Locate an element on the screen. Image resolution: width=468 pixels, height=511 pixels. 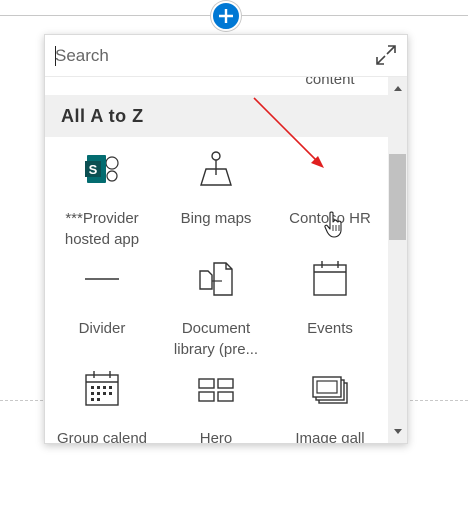
svg-text: S is located at coordinates (93, 169).